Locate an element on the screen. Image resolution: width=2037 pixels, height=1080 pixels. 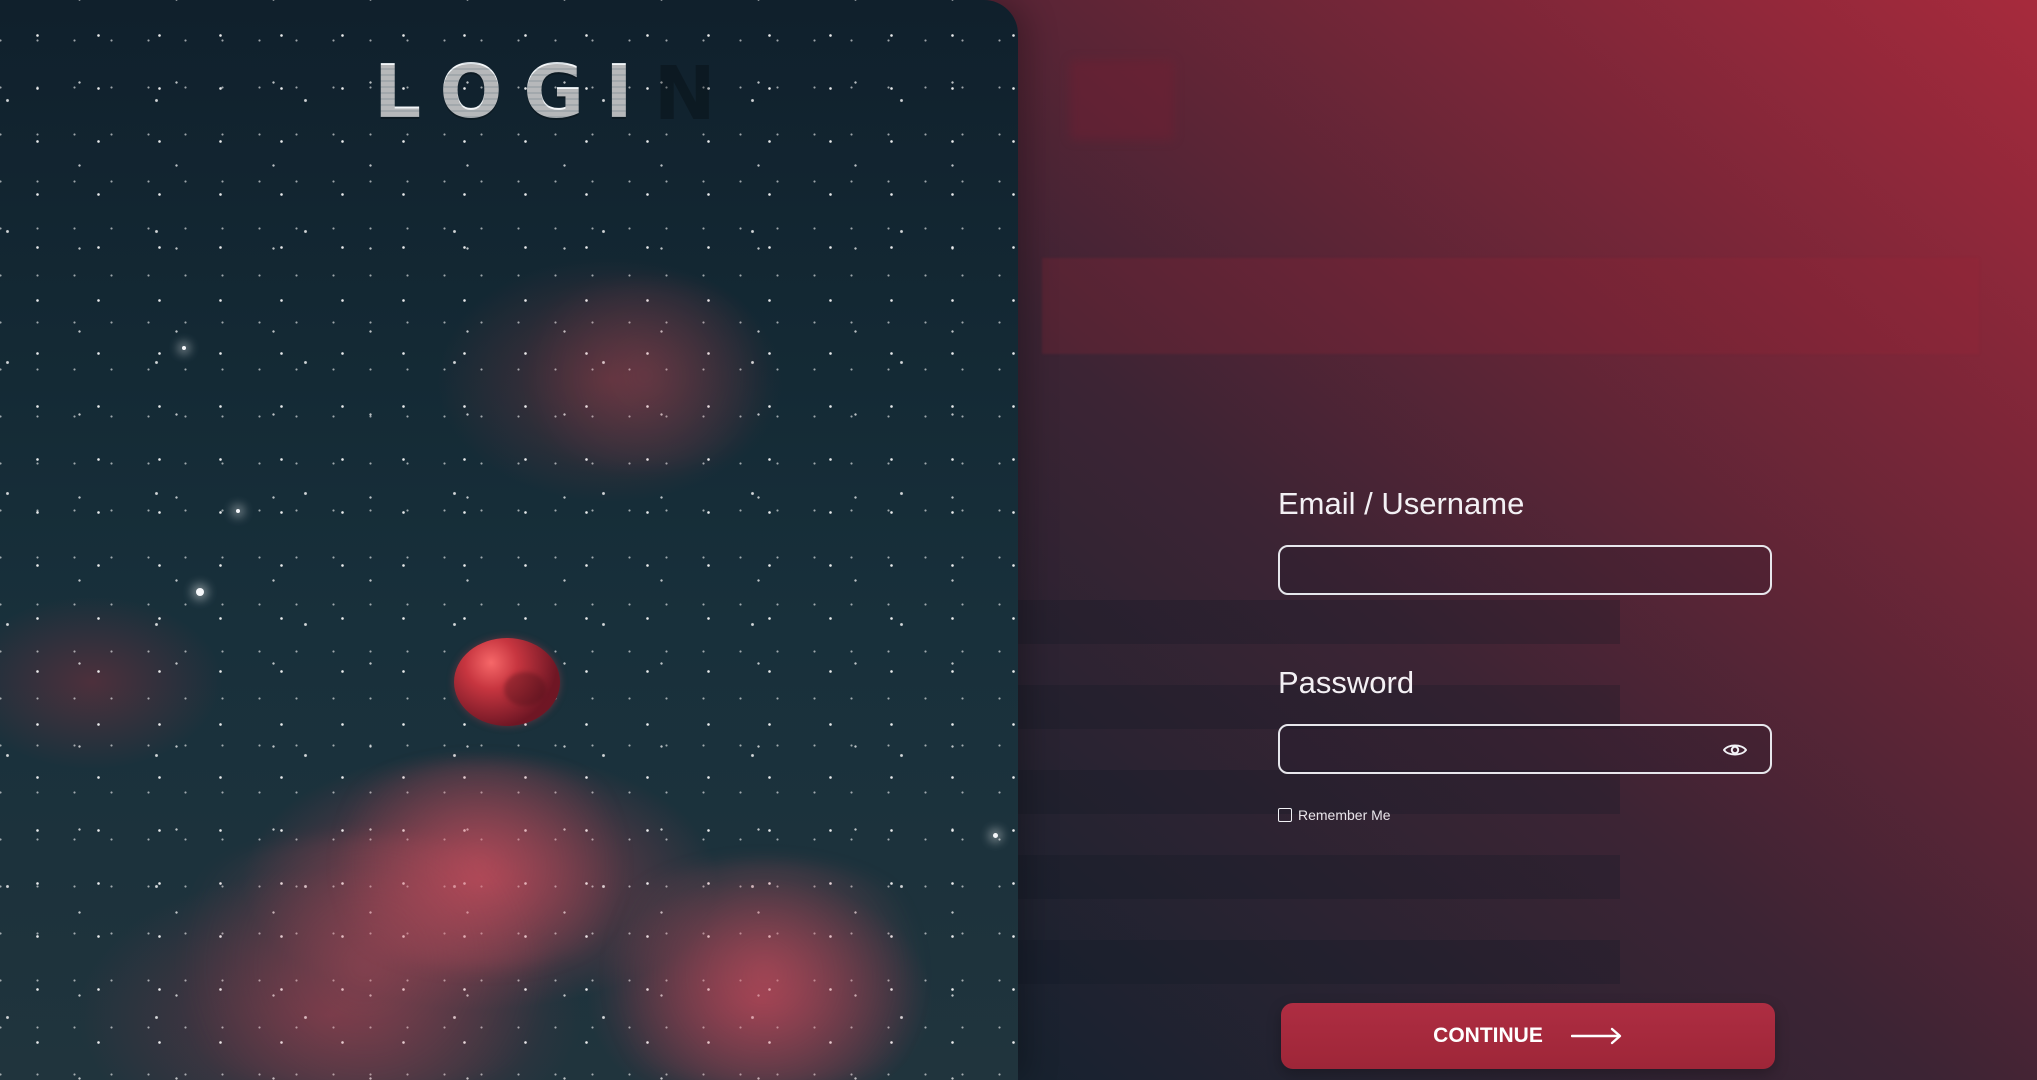
email-username-input is located at coordinates (1525, 570).